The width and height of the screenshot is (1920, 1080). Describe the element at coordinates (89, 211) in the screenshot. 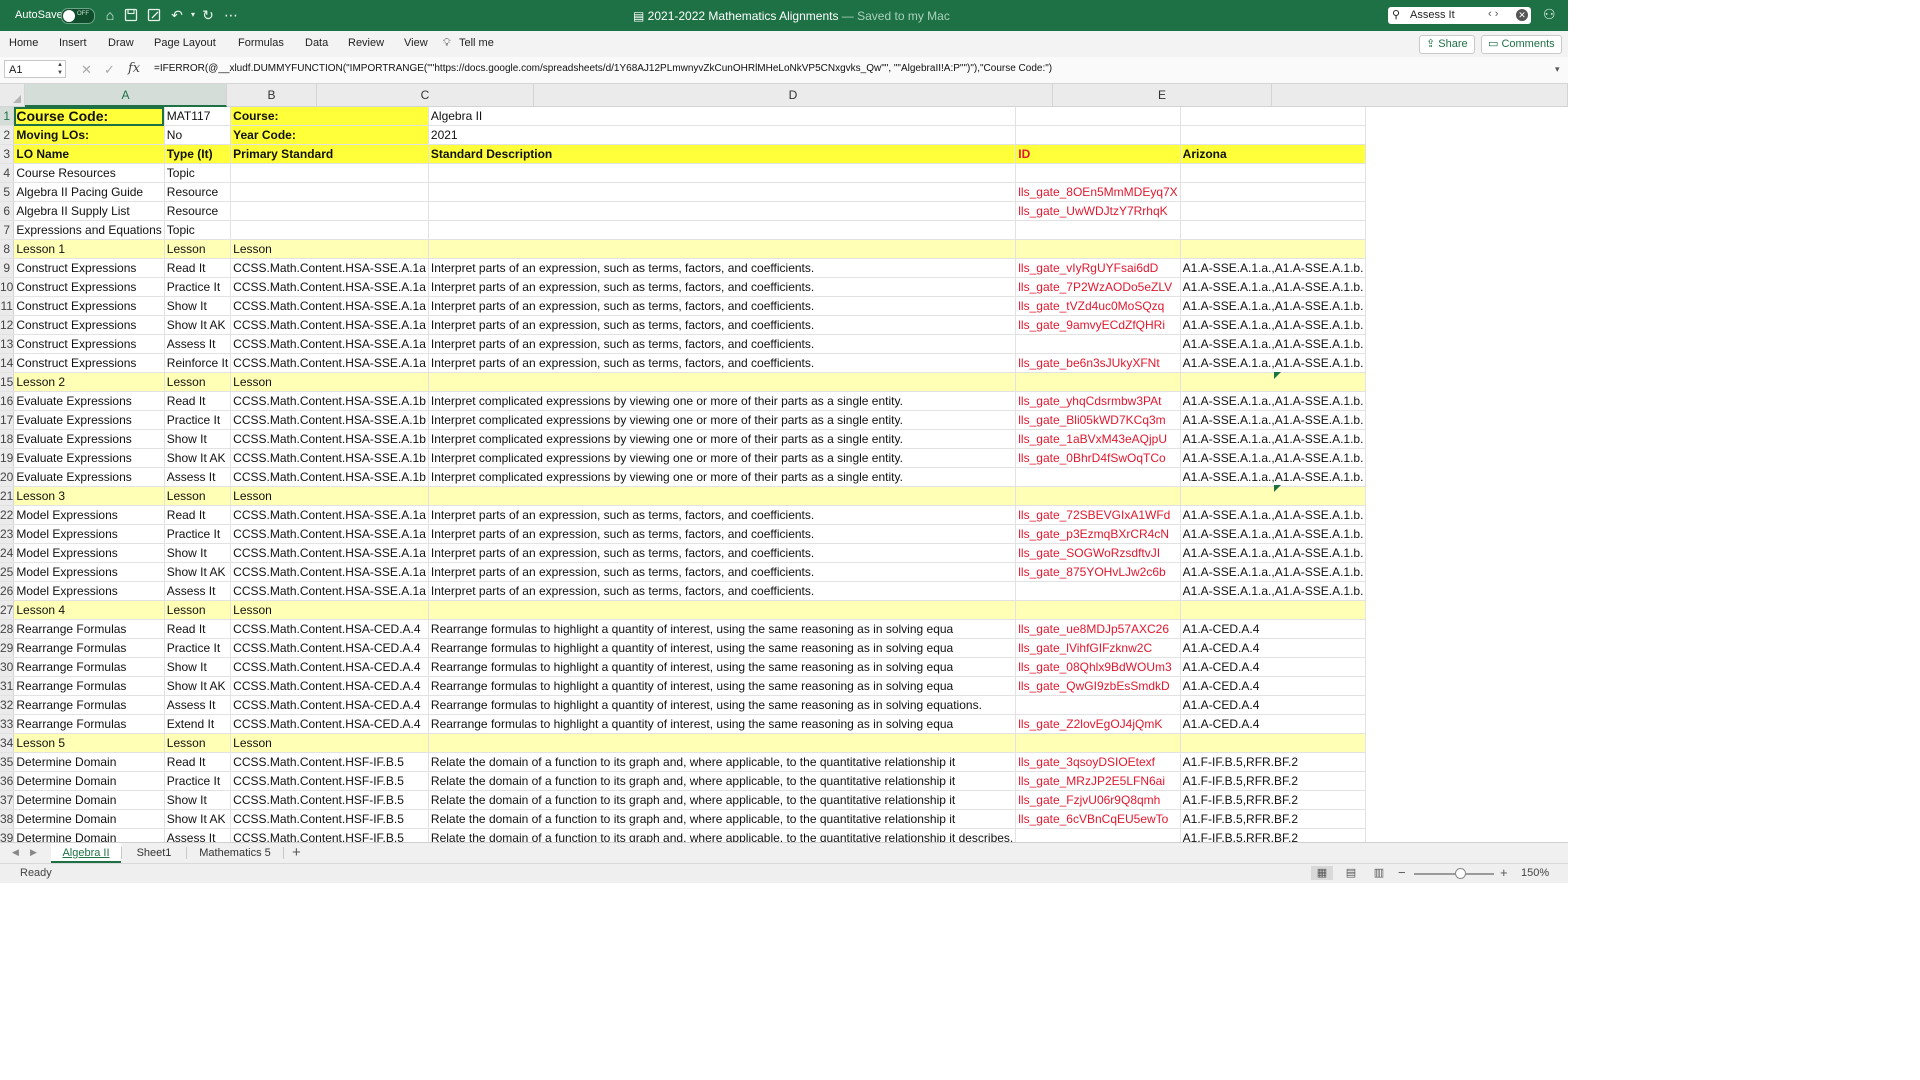

I see `cell-a: Algebra II Supply List` at that location.